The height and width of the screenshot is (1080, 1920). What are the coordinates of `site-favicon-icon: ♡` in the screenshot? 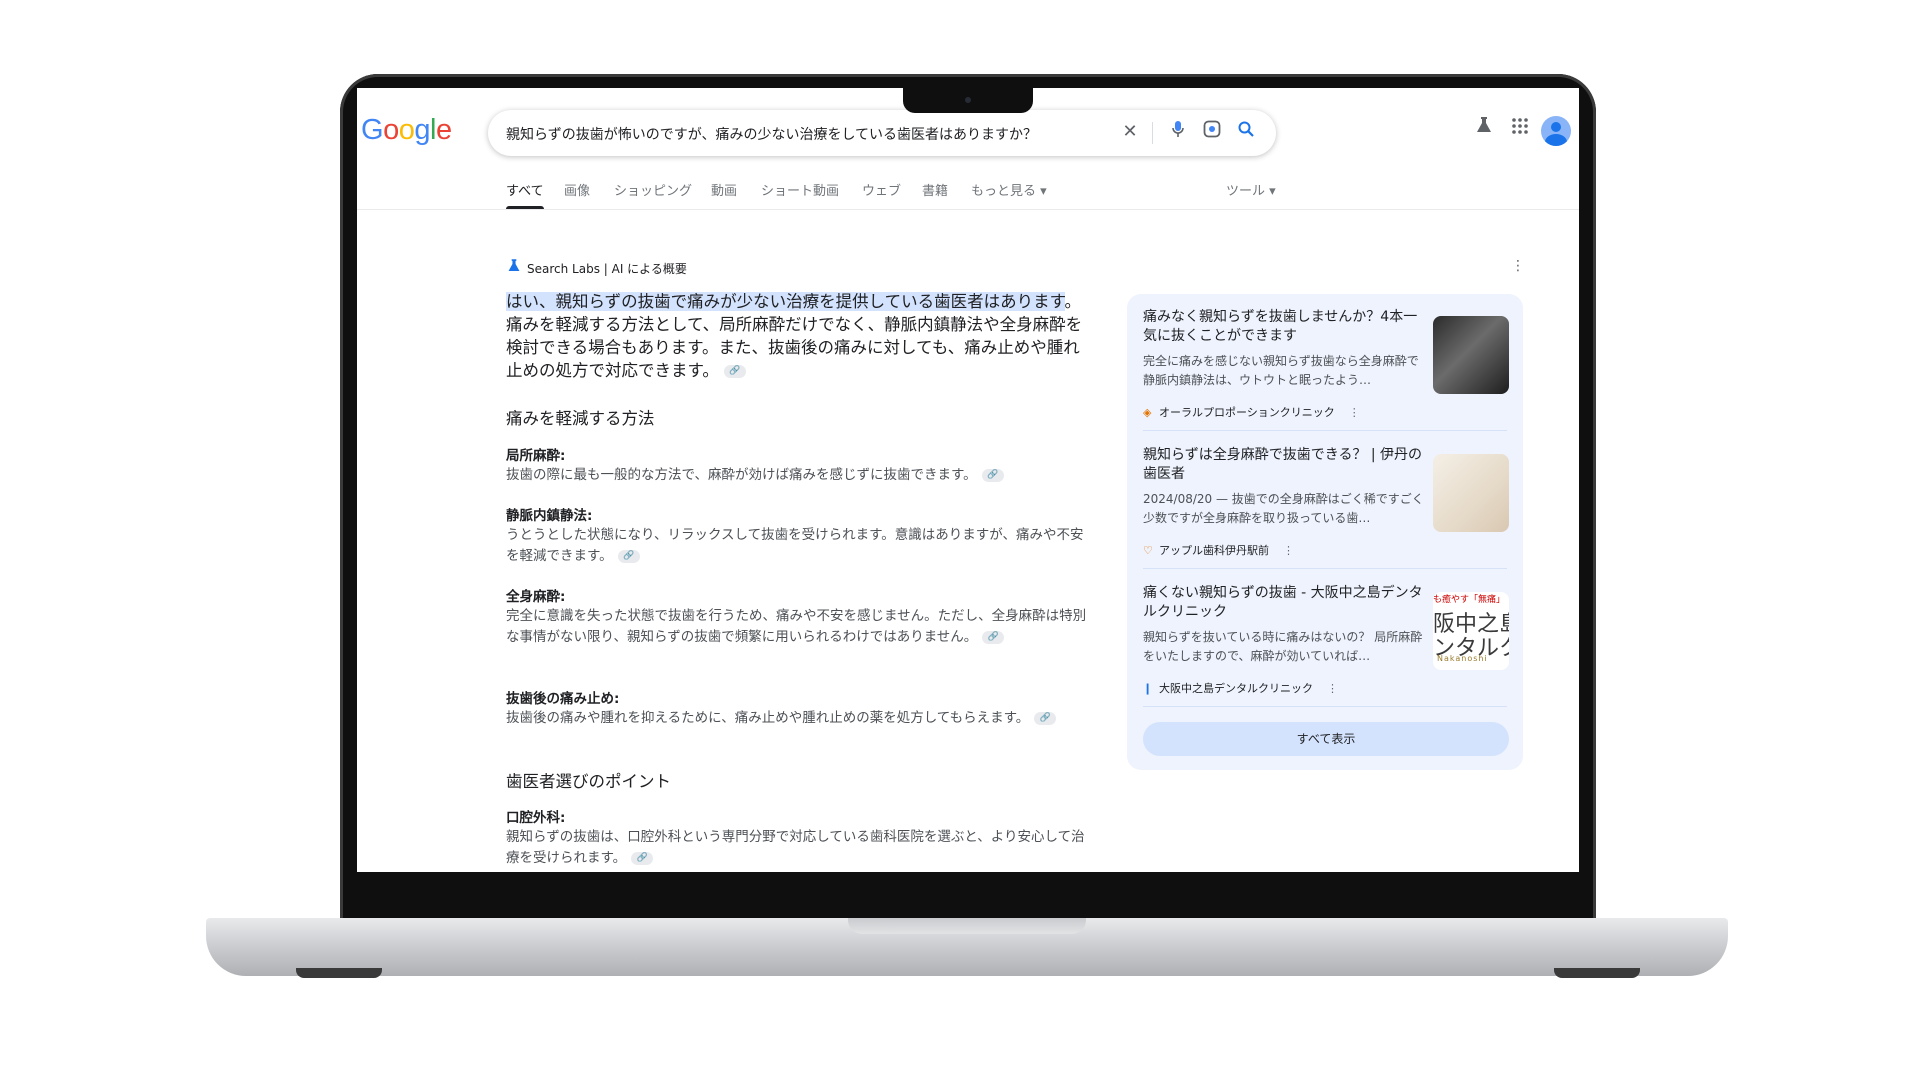 It's located at (1148, 550).